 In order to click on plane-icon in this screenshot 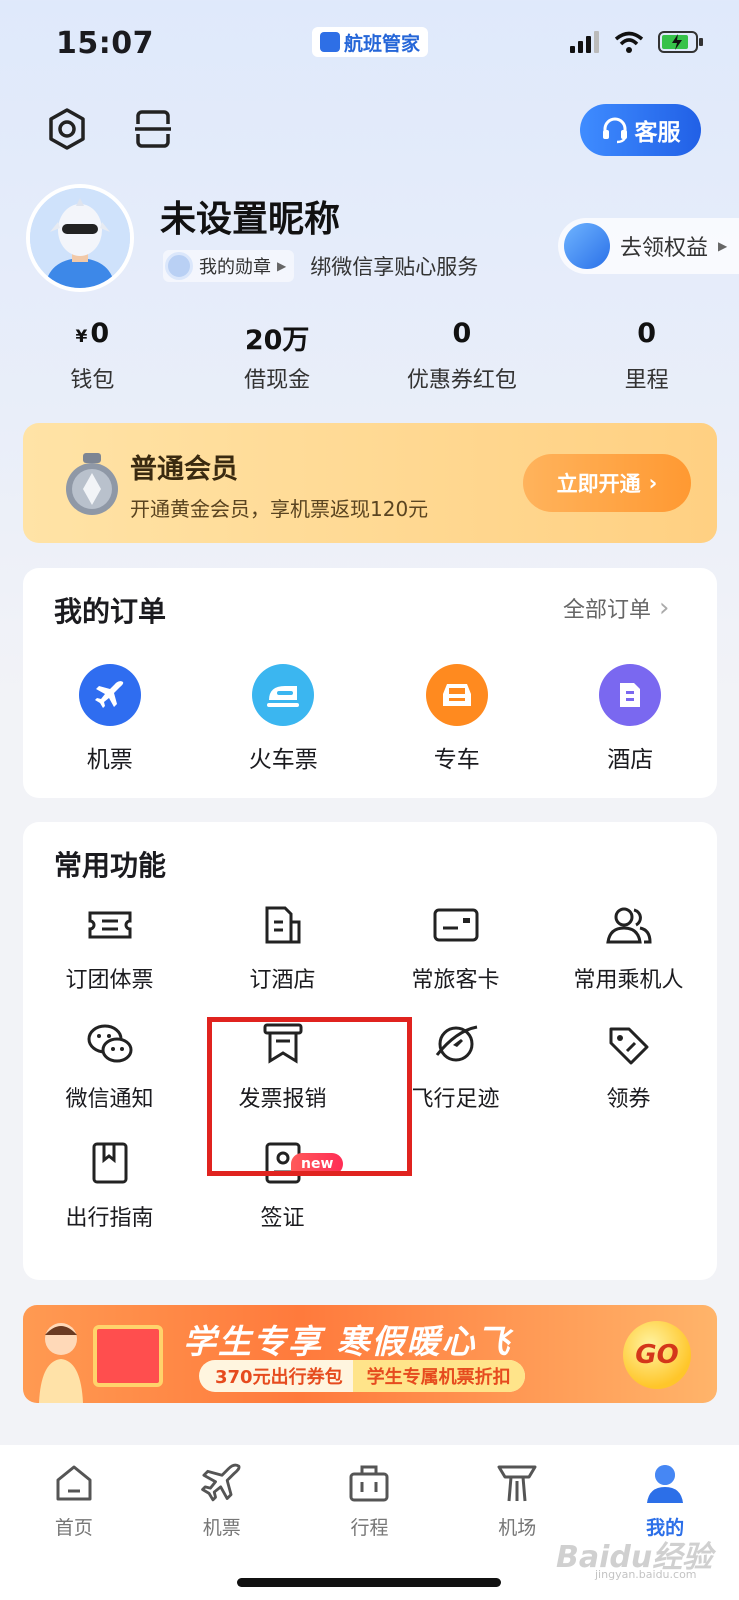, I will do `click(109, 695)`.